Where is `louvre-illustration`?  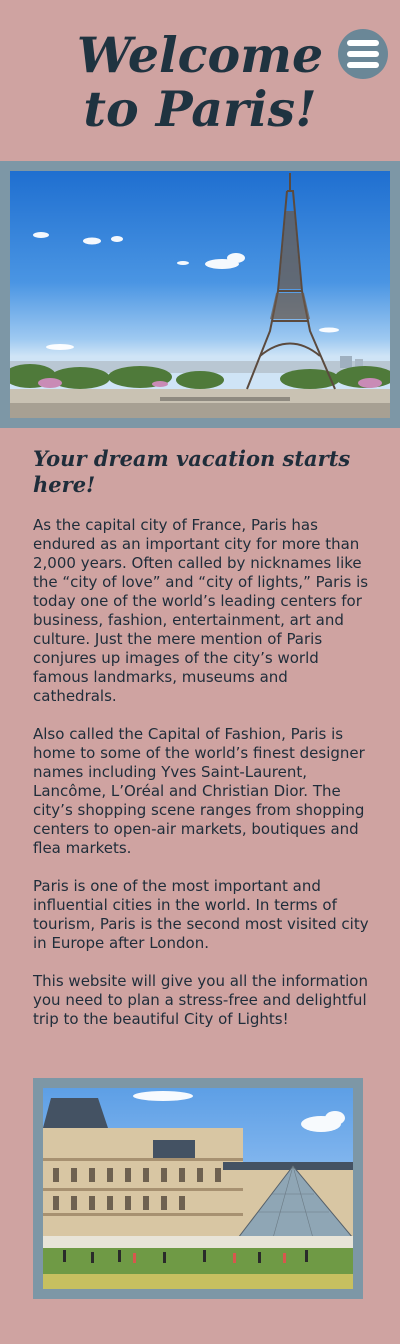
louvre-illustration is located at coordinates (198, 1190).